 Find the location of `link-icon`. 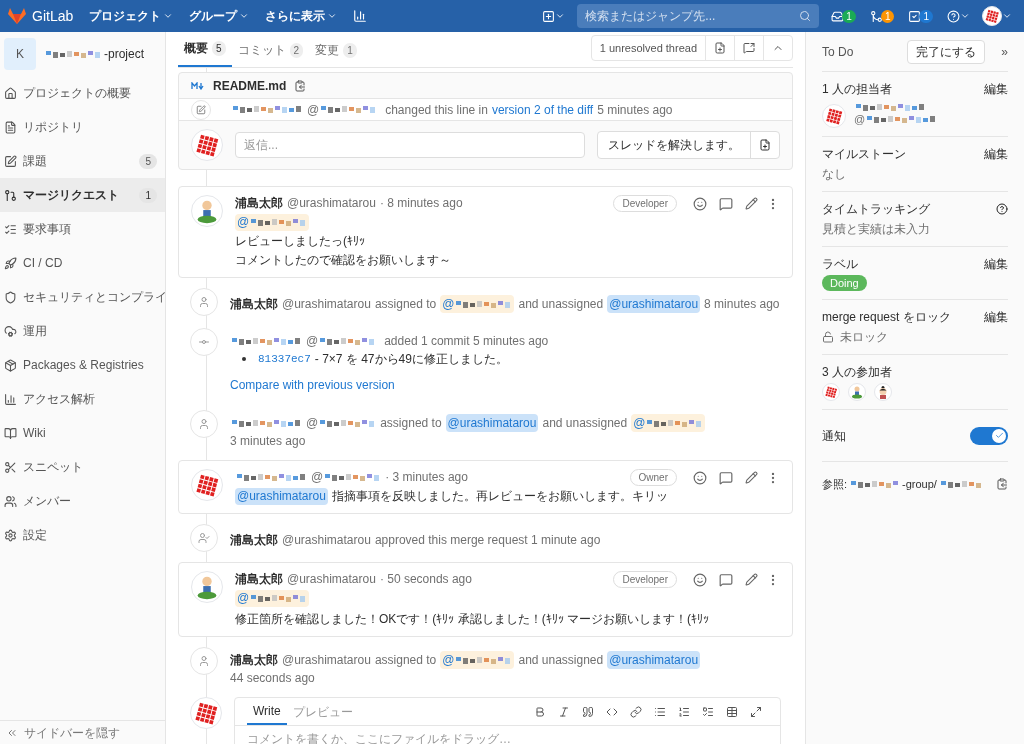

link-icon is located at coordinates (636, 711).